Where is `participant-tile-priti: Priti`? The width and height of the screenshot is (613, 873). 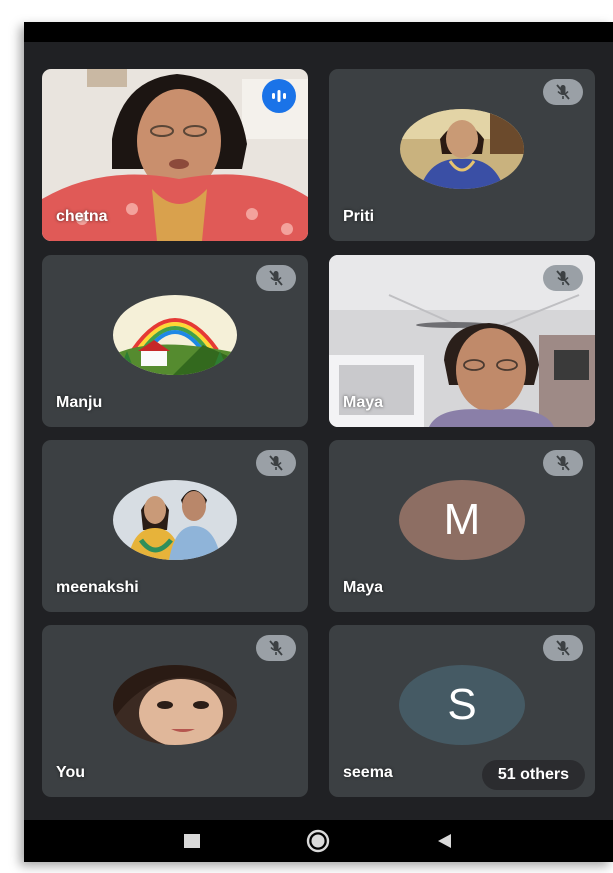
participant-tile-priti: Priti is located at coordinates (462, 155).